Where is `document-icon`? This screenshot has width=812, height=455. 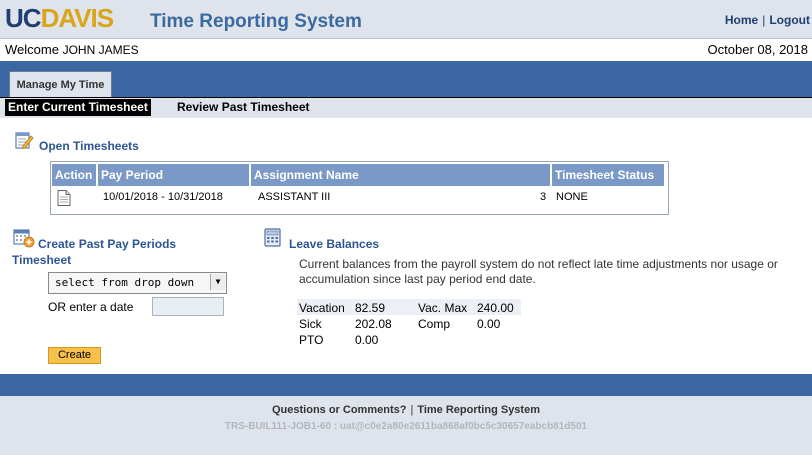 document-icon is located at coordinates (64, 198).